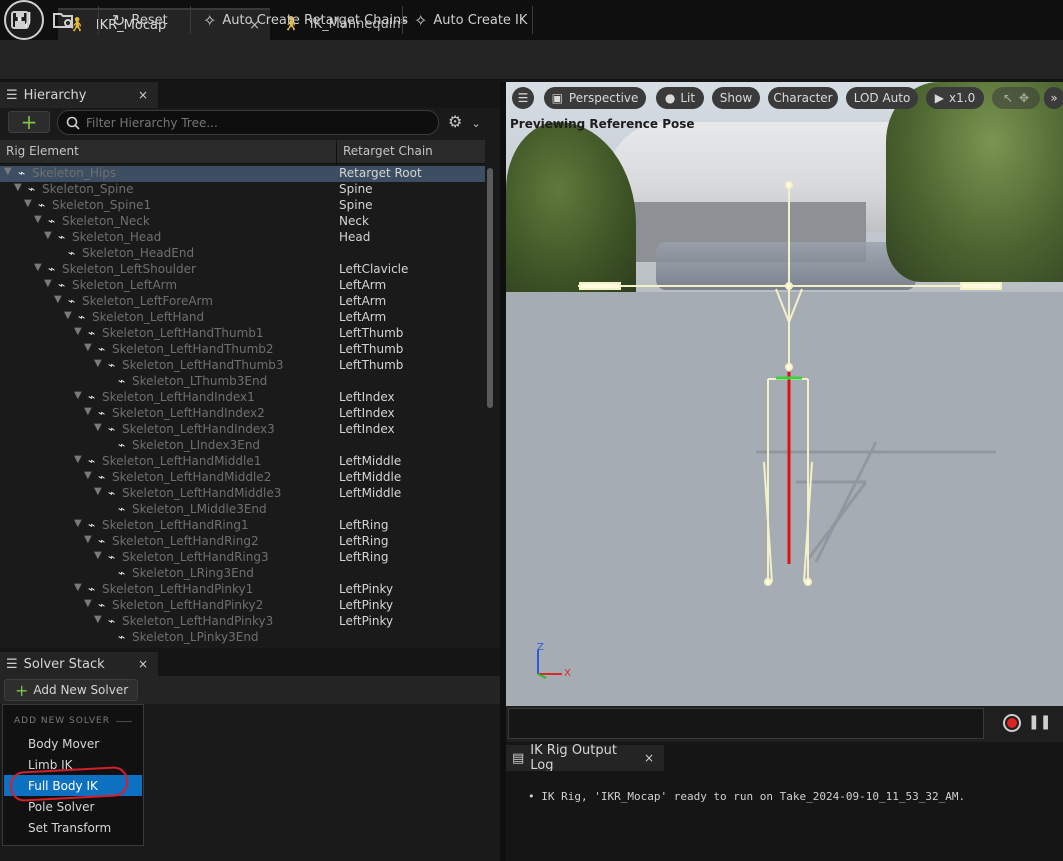 This screenshot has height=861, width=1063. I want to click on column-rig-element: Rig Element, so click(42, 151).